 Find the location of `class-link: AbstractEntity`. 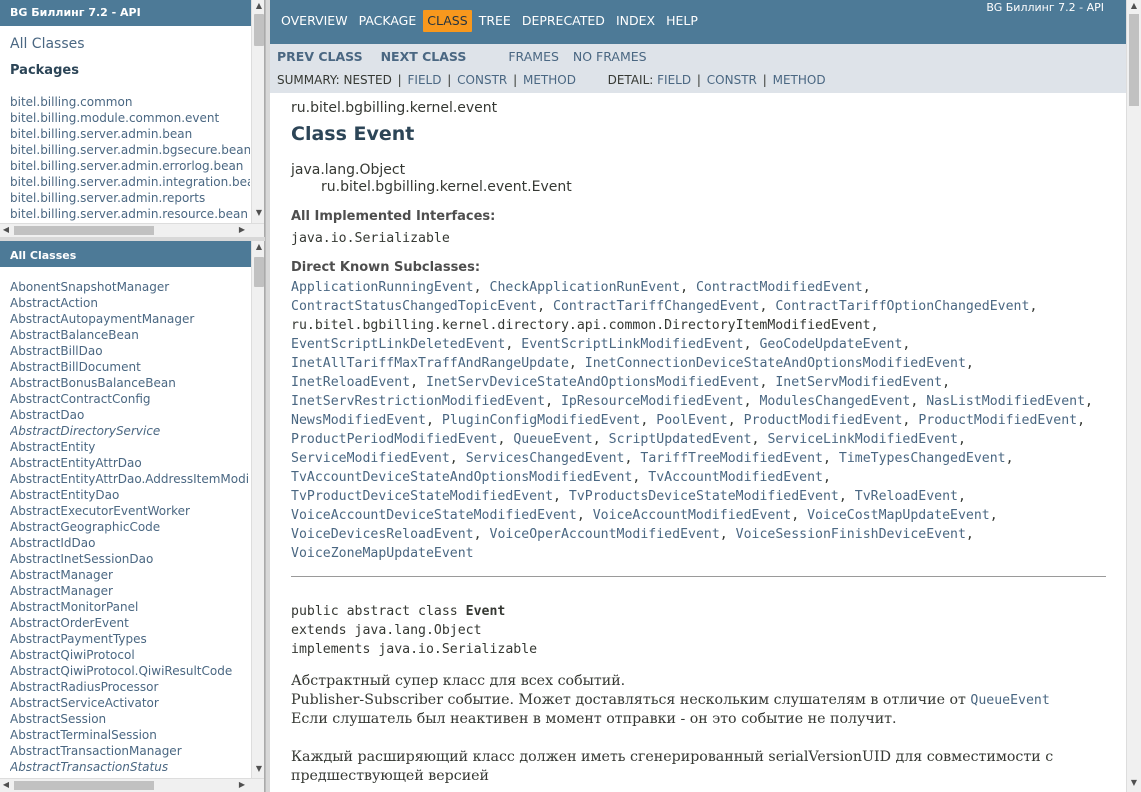

class-link: AbstractEntity is located at coordinates (130, 447).